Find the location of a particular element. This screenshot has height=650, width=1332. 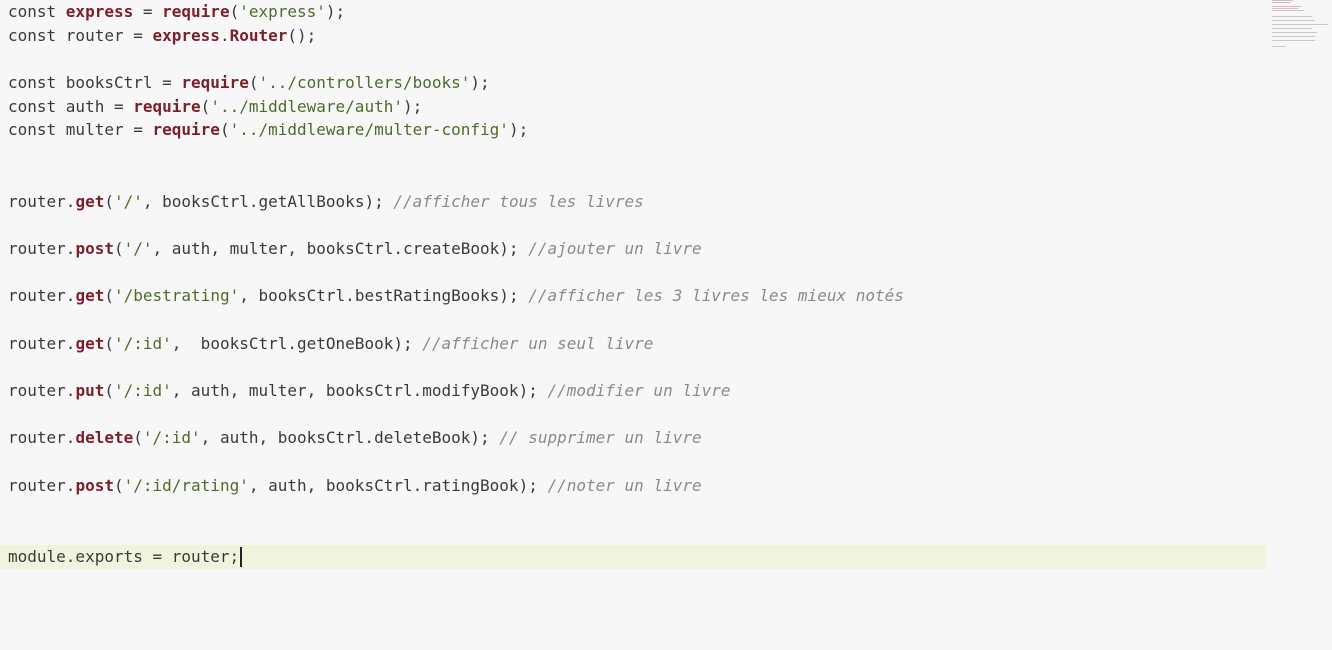

code-string: '../middleware/multer-config' is located at coordinates (369, 130).